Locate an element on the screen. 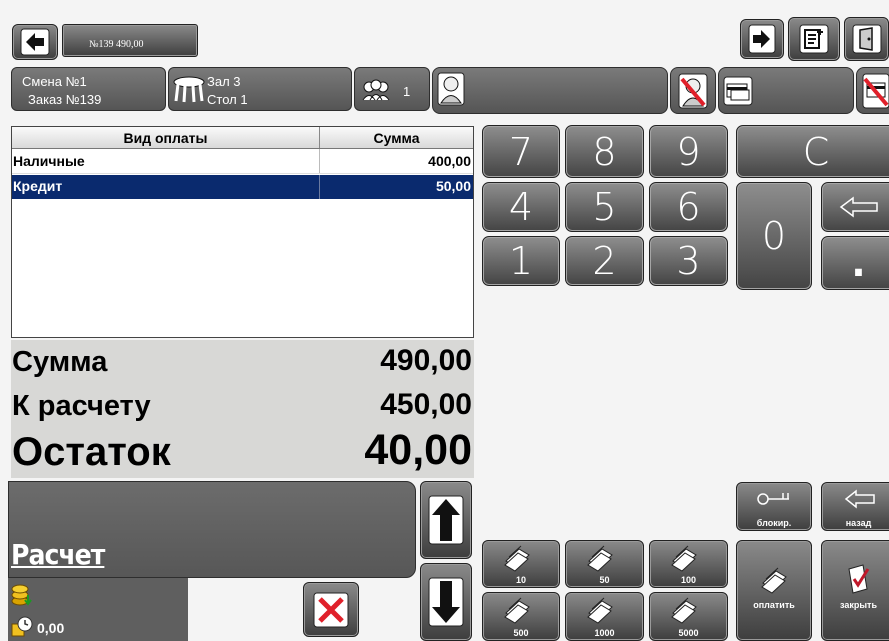 The height and width of the screenshot is (641, 889). cash-5000-button: 5000 is located at coordinates (688, 616).